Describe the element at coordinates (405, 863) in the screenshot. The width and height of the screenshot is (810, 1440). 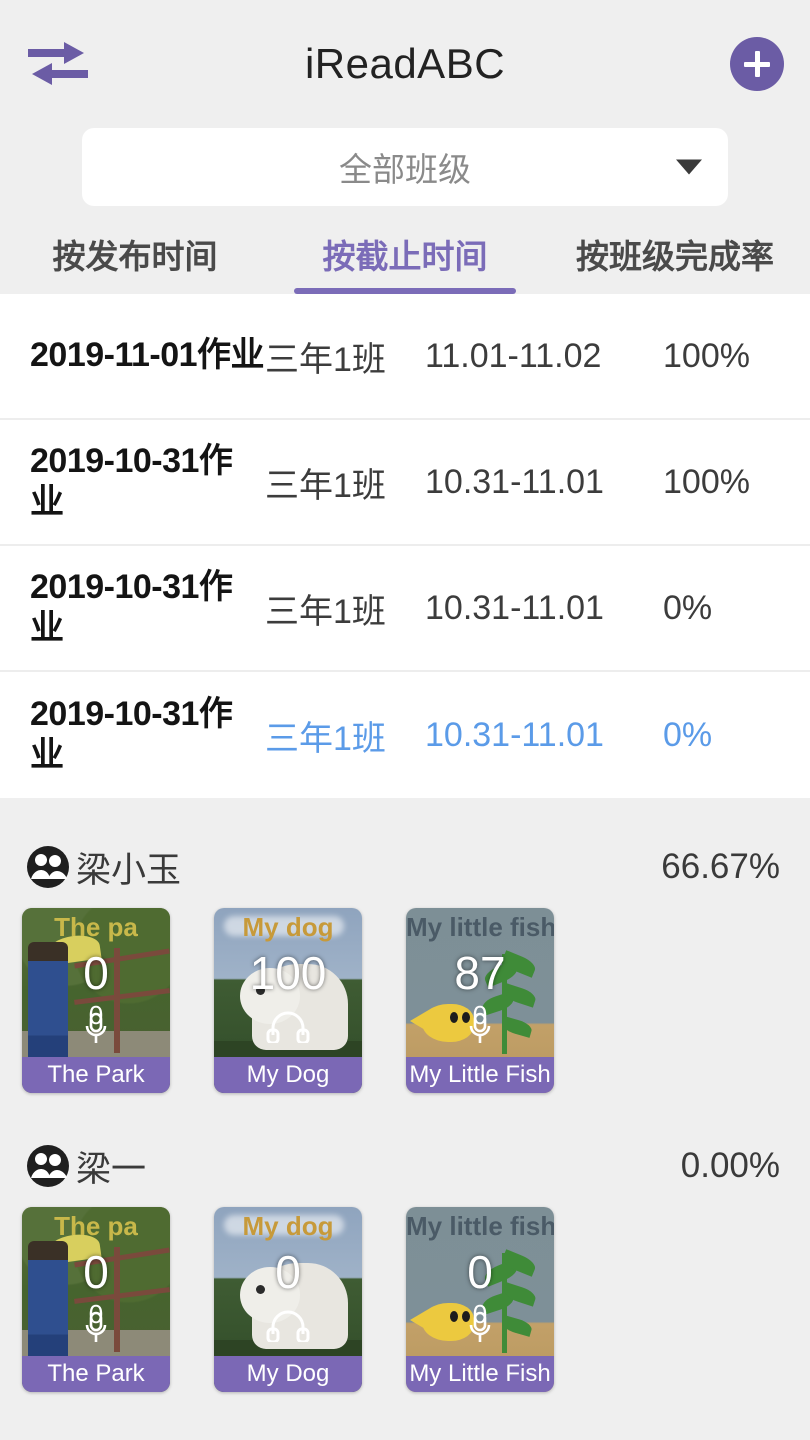
I see `student-header: 梁小玉 66.67%` at that location.